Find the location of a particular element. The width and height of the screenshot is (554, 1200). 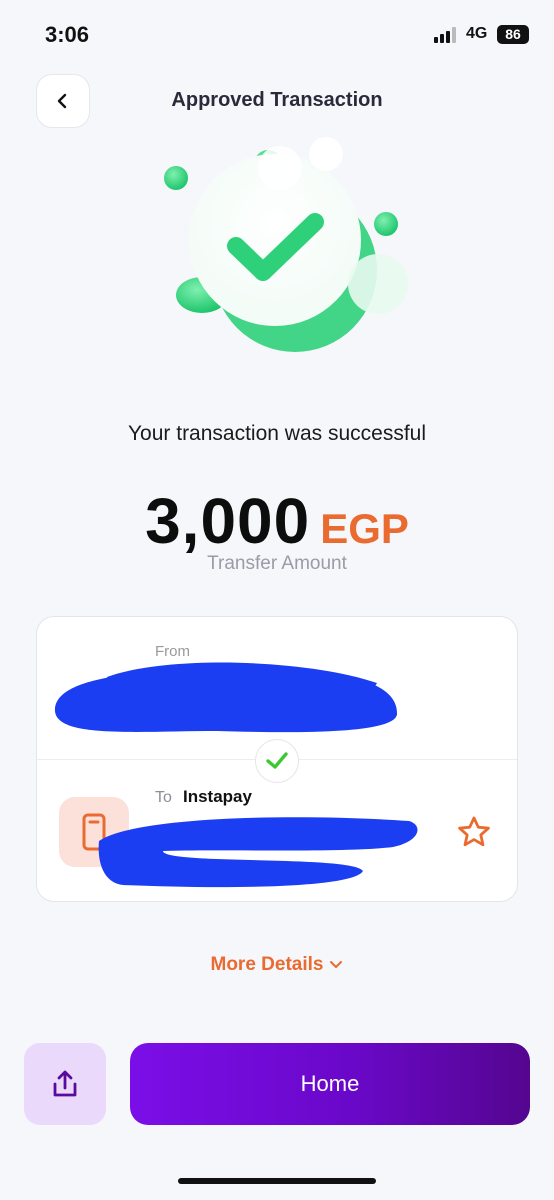

more-details-button: More Details is located at coordinates (277, 965).